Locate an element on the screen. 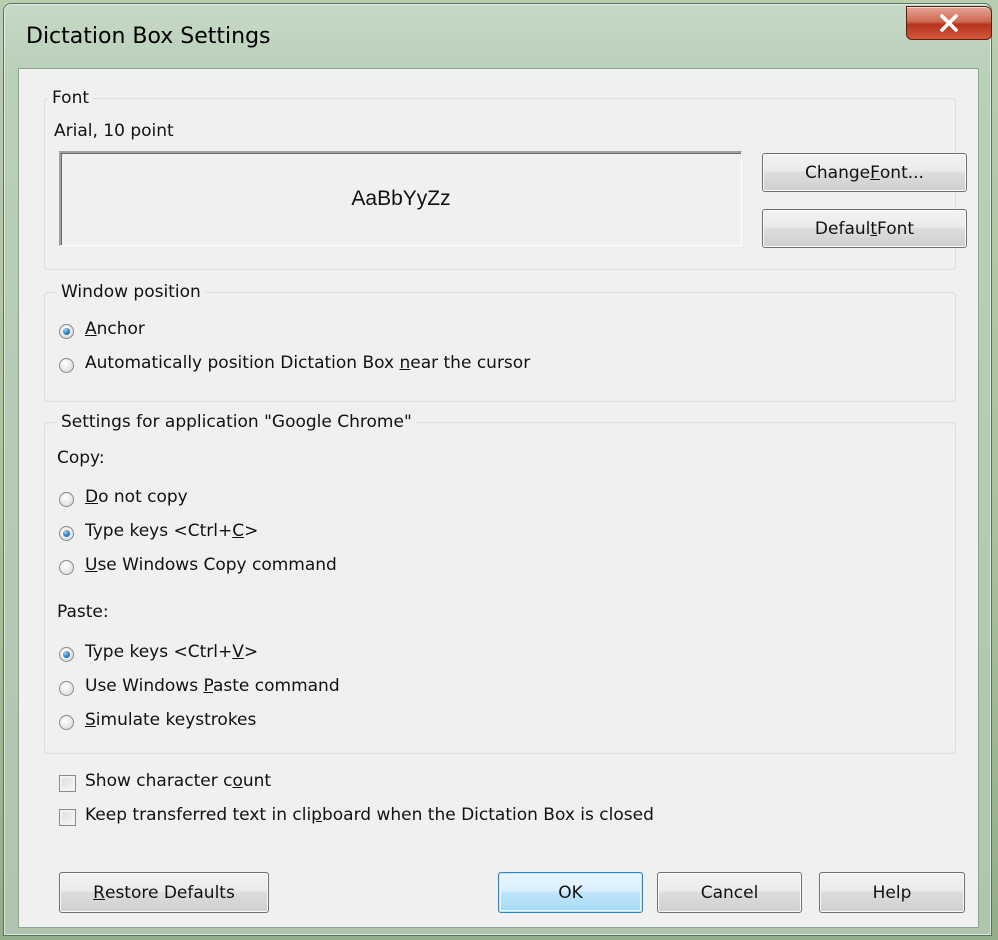 This screenshot has width=998, height=940. change-font-label: Change is located at coordinates (838, 172).